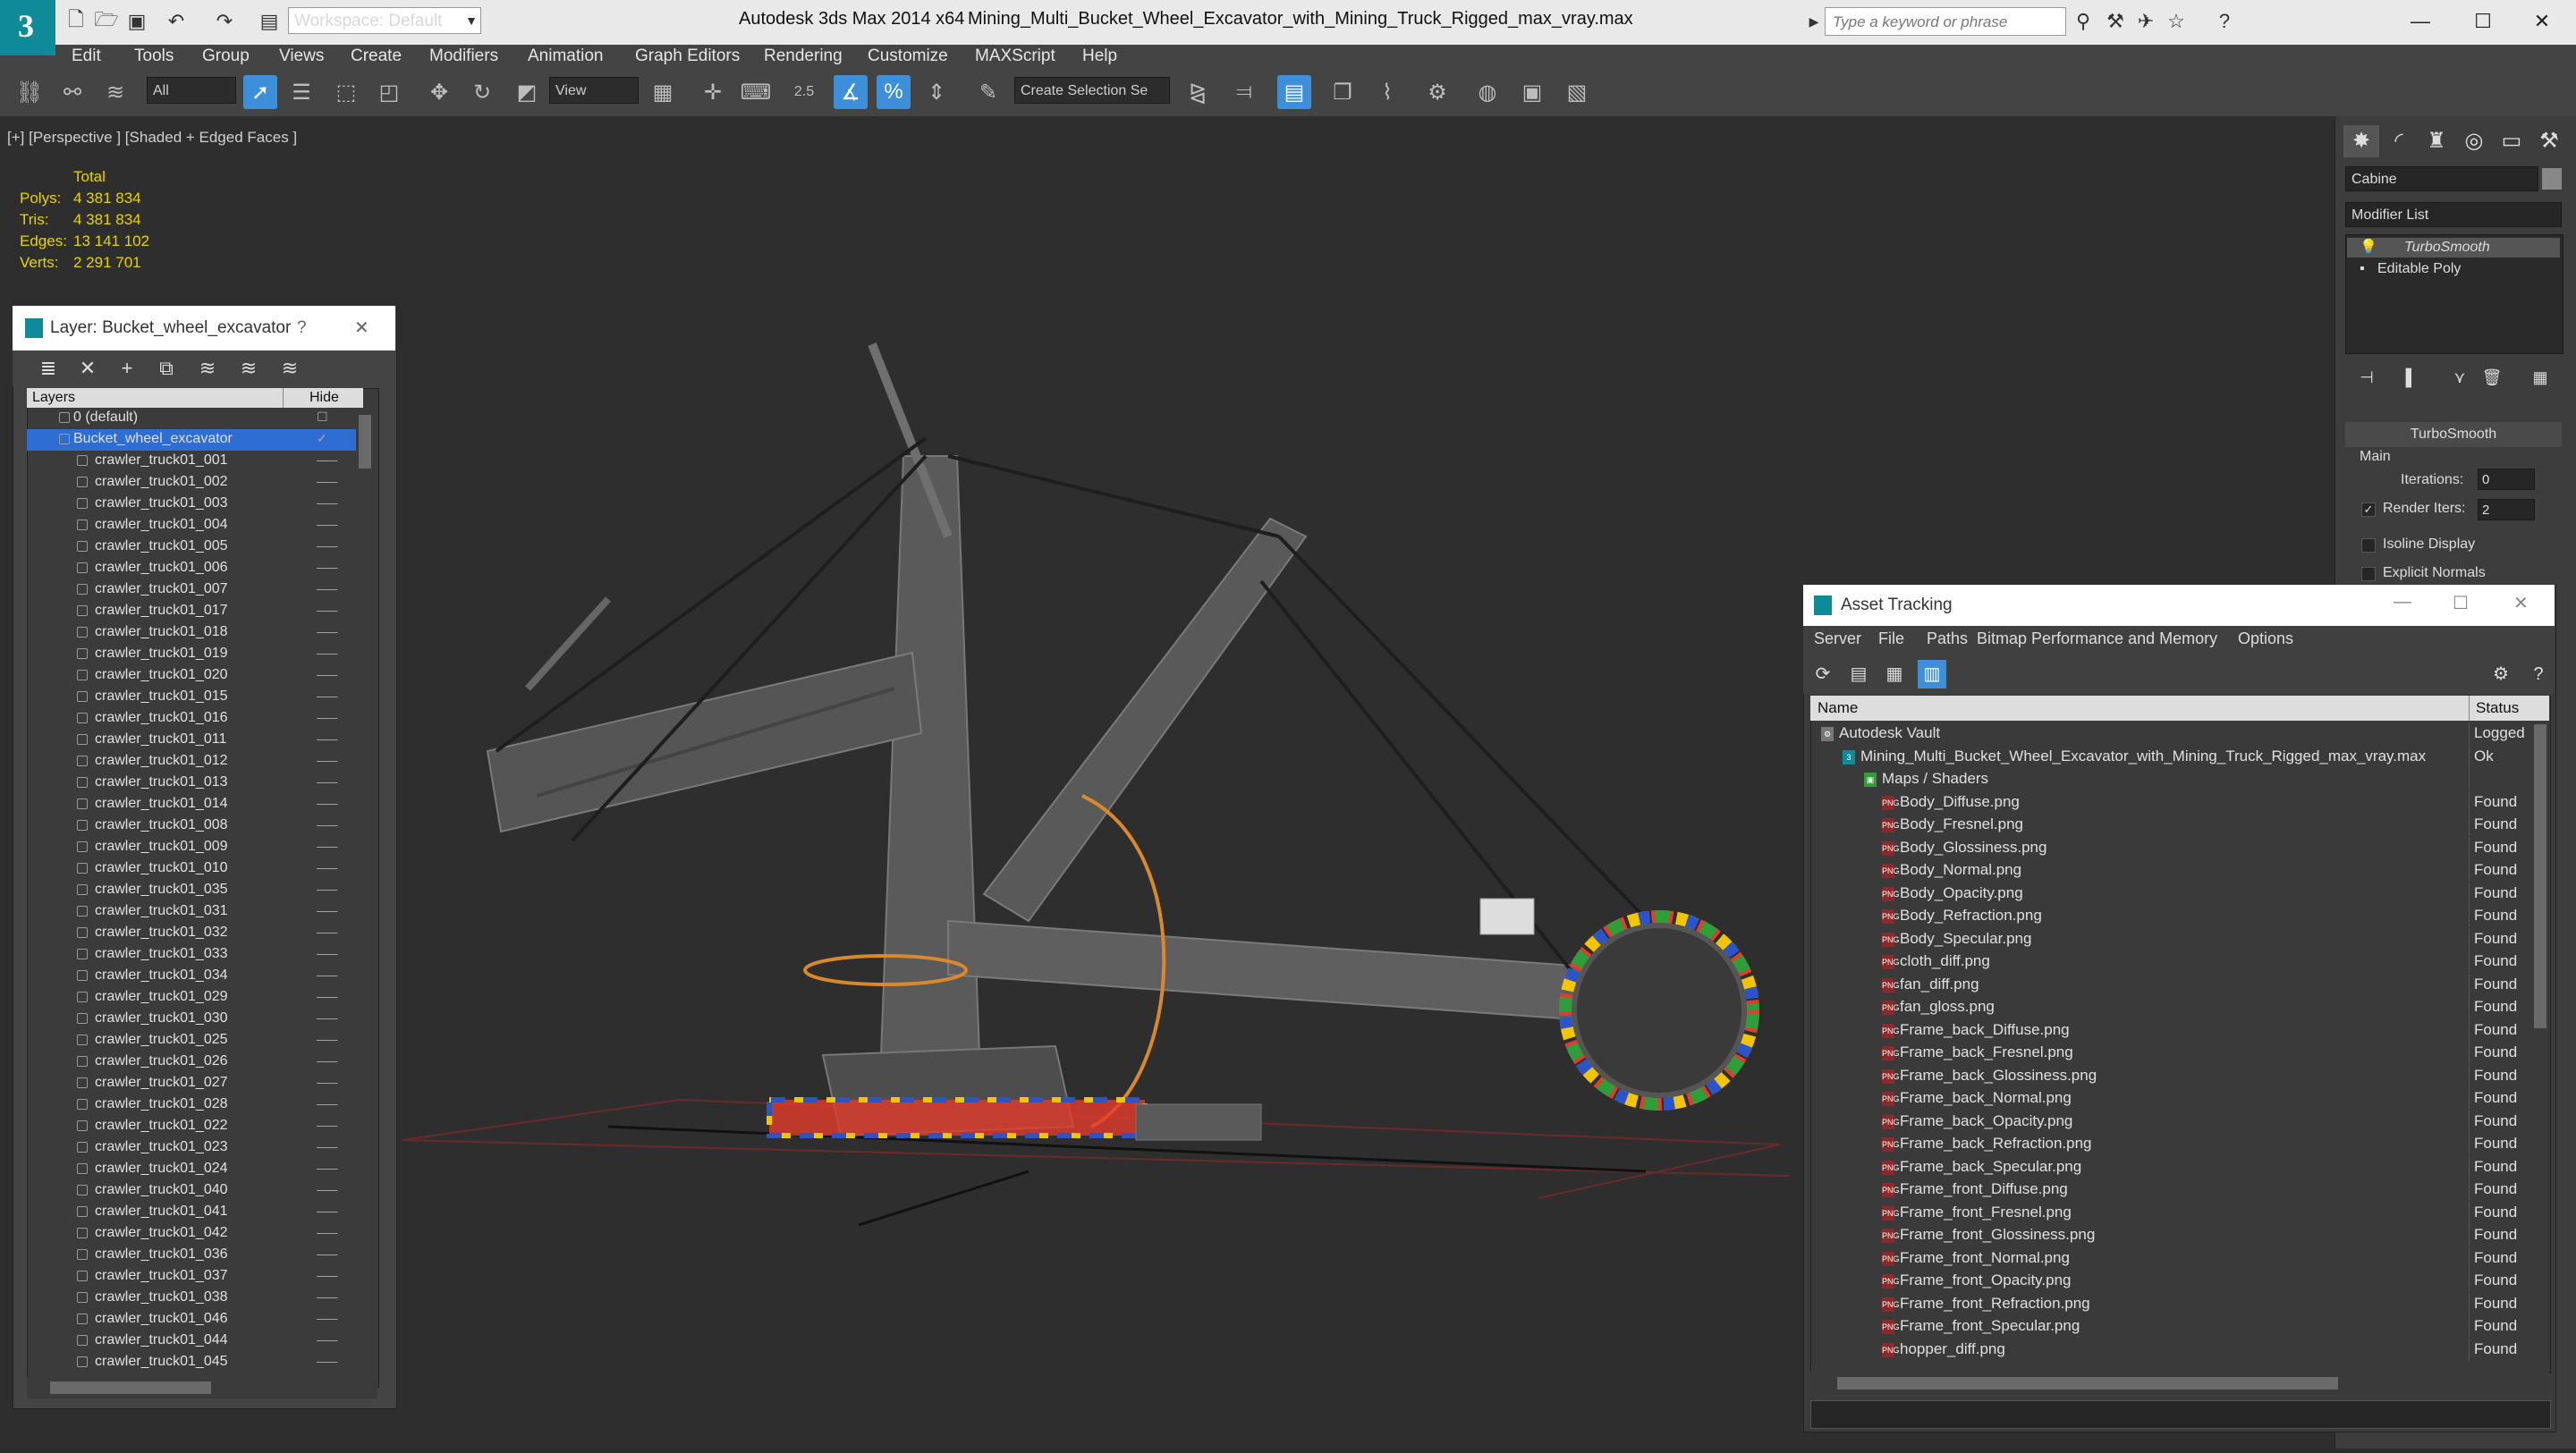 The width and height of the screenshot is (2576, 1453). What do you see at coordinates (1823, 674) in the screenshot?
I see `refresh-icon: ⟳` at bounding box center [1823, 674].